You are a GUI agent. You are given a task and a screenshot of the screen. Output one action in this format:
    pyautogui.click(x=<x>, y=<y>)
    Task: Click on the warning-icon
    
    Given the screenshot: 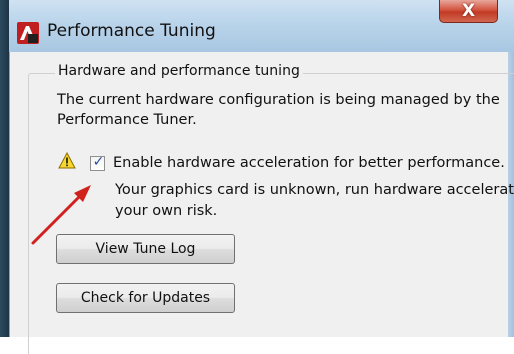 What is the action you would take?
    pyautogui.click(x=67, y=160)
    